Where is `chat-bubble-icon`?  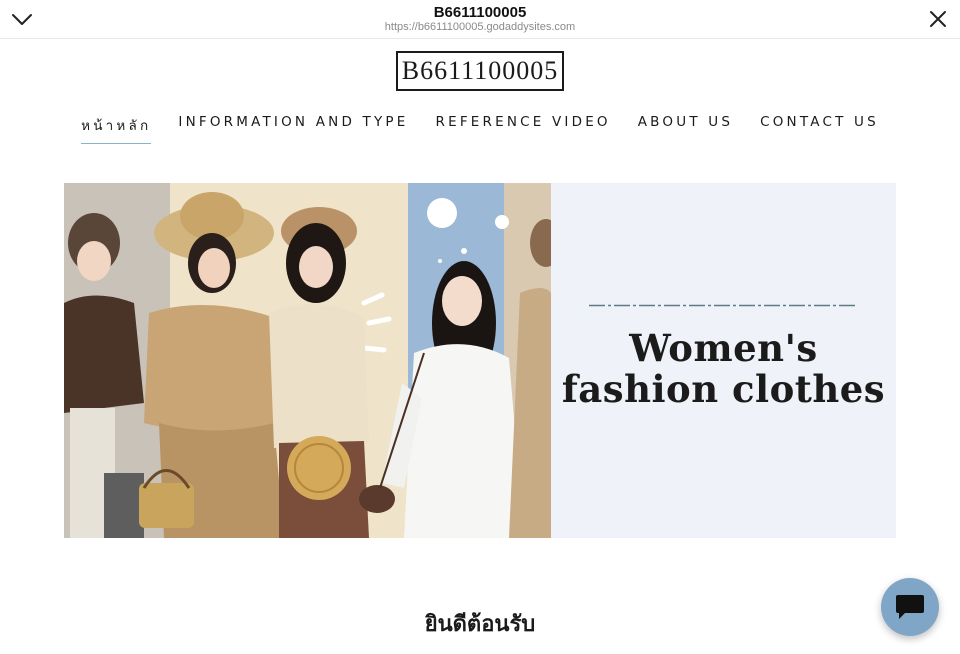
chat-bubble-icon is located at coordinates (910, 607).